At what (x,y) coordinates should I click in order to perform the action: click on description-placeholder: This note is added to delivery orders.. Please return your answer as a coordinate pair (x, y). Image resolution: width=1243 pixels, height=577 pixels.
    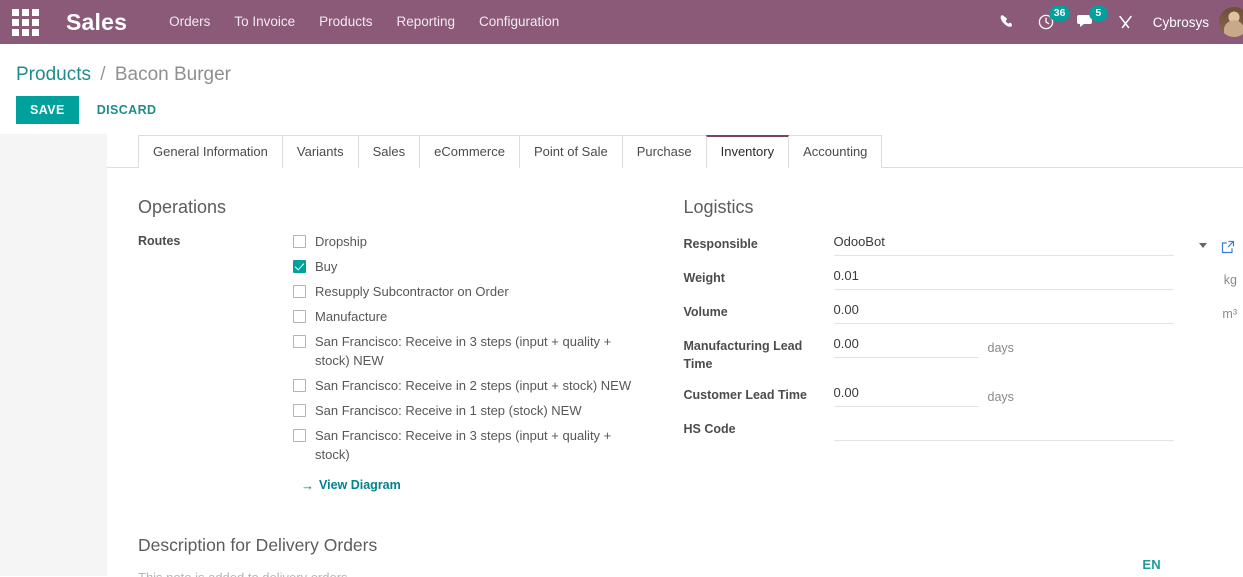
    Looking at the image, I should click on (675, 572).